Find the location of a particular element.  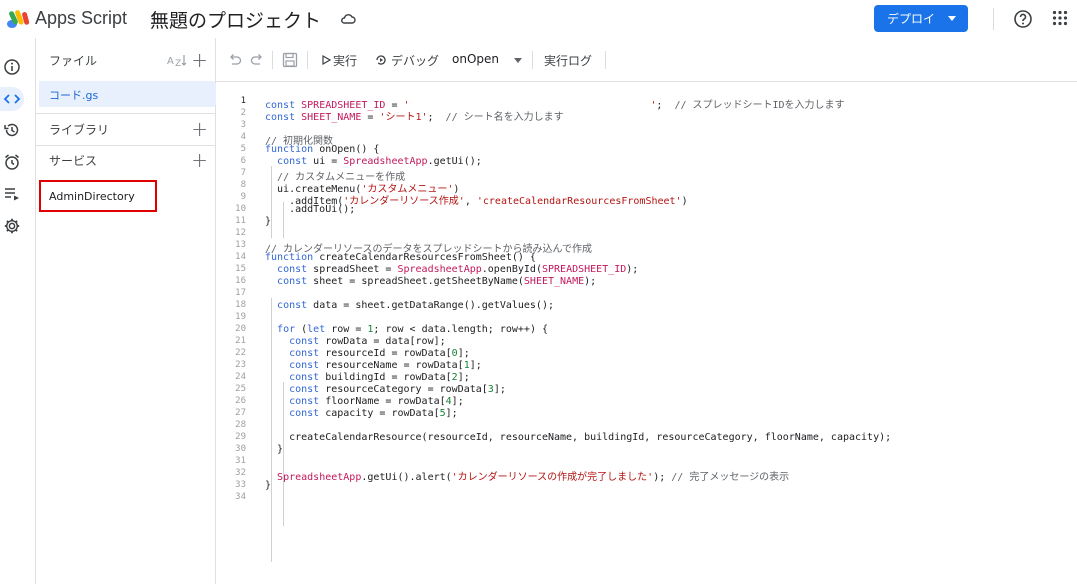

help-icon is located at coordinates (1023, 19).